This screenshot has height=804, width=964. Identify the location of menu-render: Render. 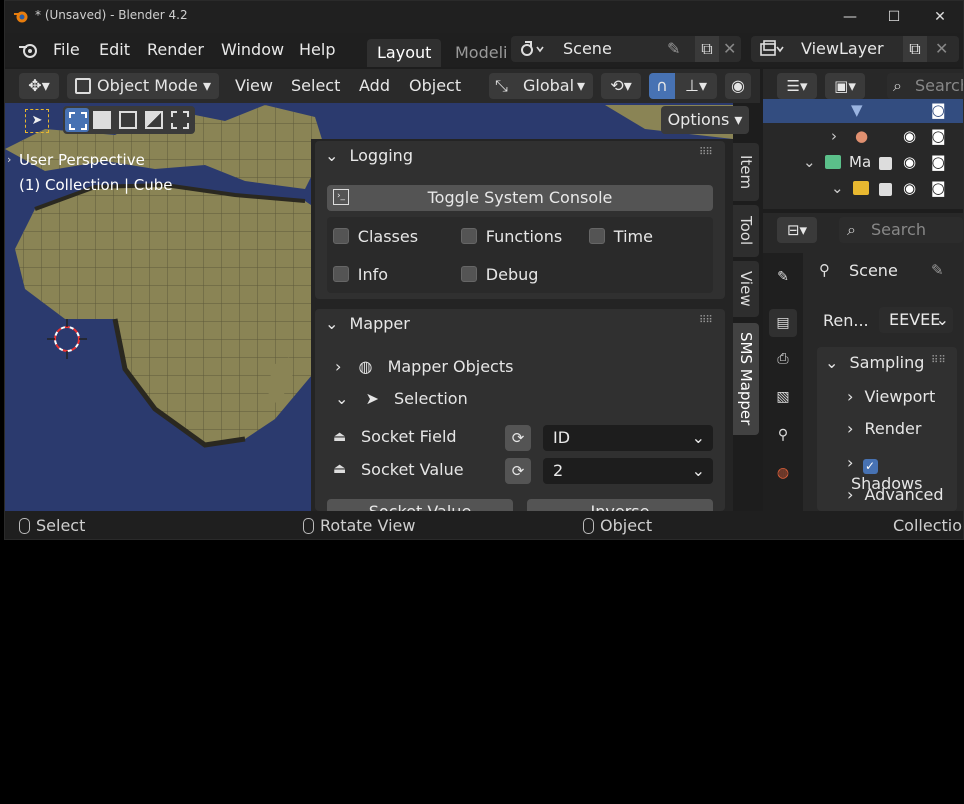
(175, 50).